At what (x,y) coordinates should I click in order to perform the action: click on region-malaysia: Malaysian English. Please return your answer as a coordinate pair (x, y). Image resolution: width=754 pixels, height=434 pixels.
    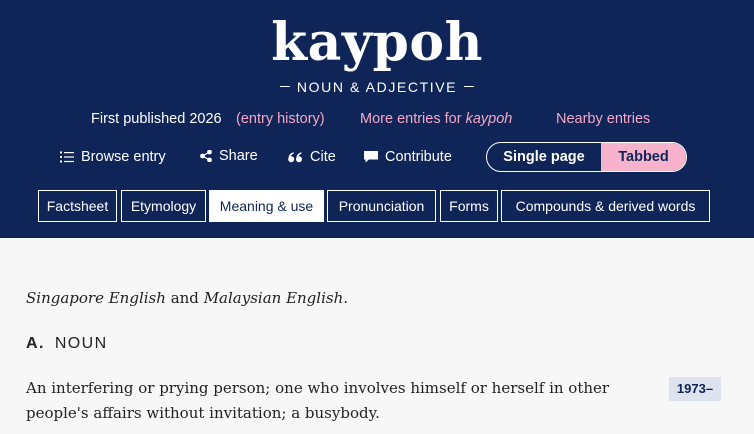
    Looking at the image, I should click on (273, 298).